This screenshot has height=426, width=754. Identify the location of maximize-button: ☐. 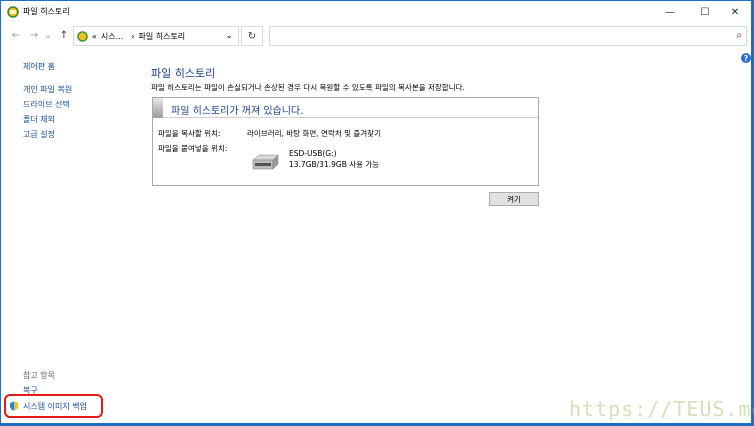
(705, 12).